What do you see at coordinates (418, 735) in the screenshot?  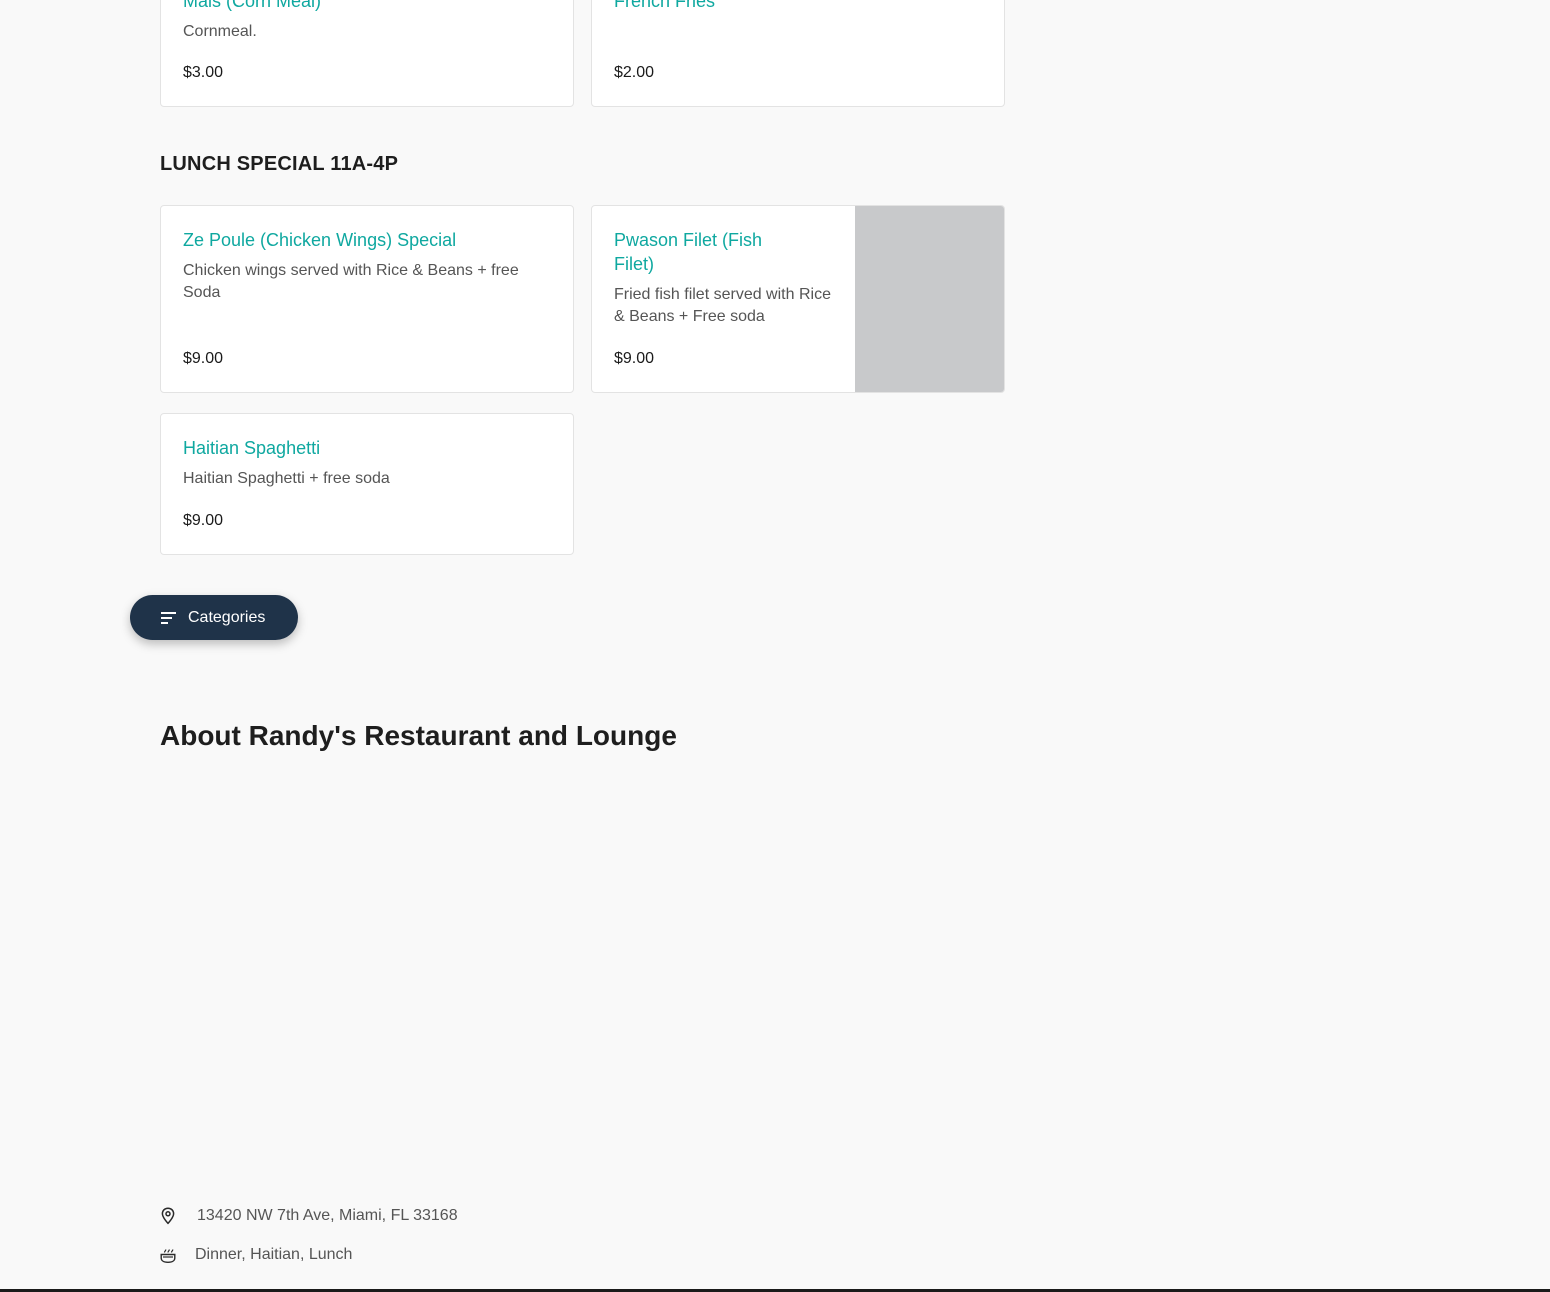 I see `about-title: About Randy's Restaurant and Lounge` at bounding box center [418, 735].